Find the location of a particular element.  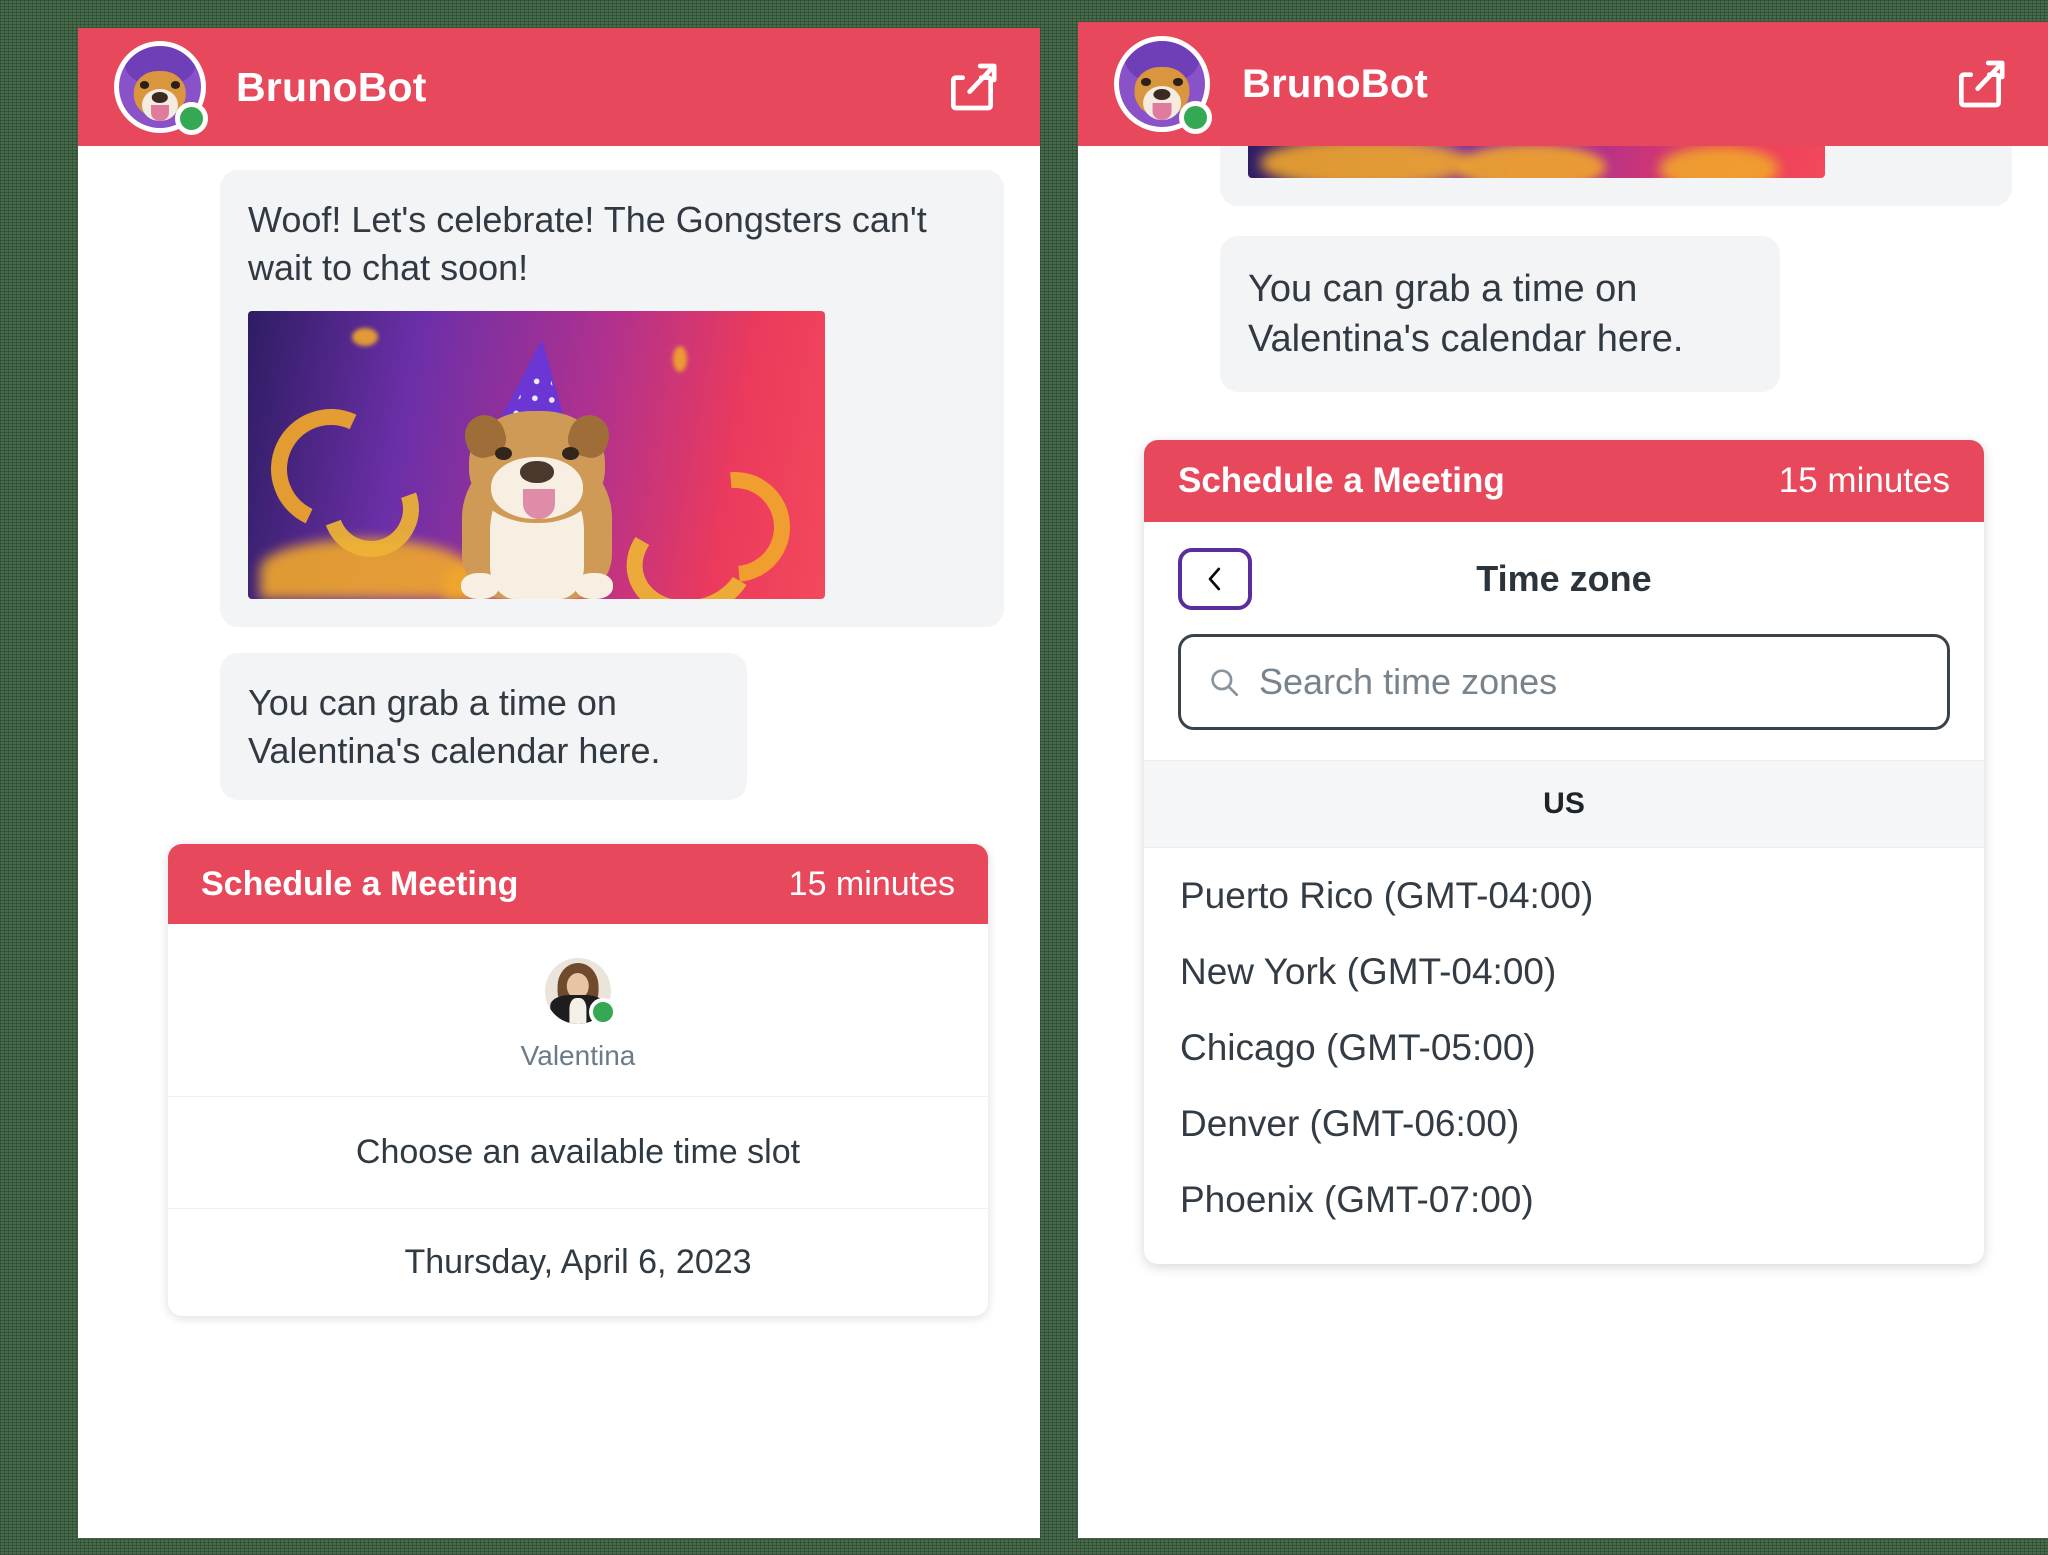

timezone-toolbar: Time zone is located at coordinates (1564, 578).